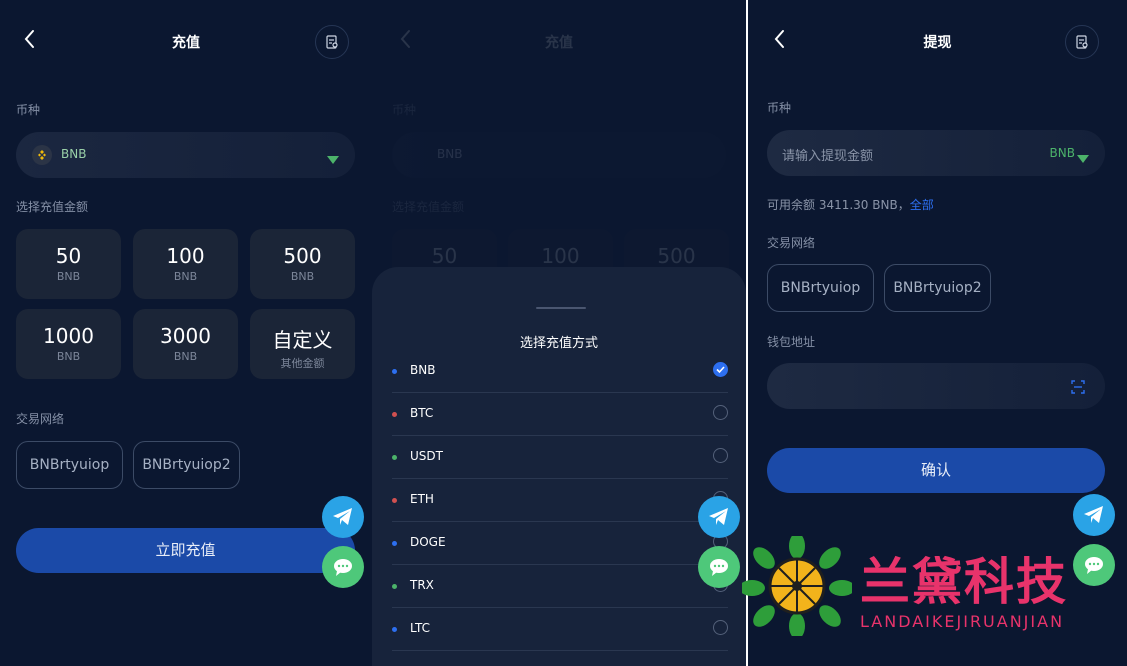 Image resolution: width=1127 pixels, height=666 pixels. What do you see at coordinates (426, 456) in the screenshot?
I see `method-name: USDT` at bounding box center [426, 456].